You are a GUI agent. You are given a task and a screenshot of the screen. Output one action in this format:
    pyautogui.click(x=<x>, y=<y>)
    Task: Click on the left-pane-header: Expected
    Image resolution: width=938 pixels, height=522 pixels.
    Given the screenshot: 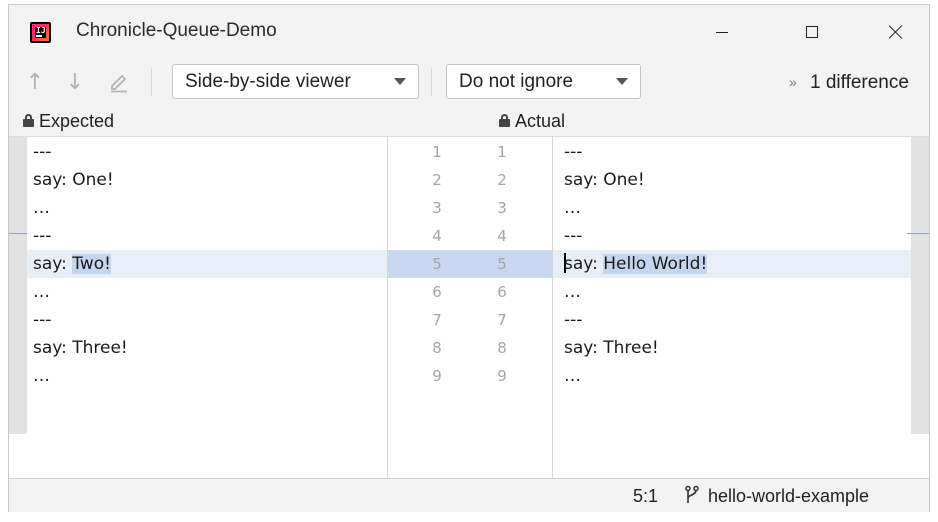 What is the action you would take?
    pyautogui.click(x=68, y=121)
    